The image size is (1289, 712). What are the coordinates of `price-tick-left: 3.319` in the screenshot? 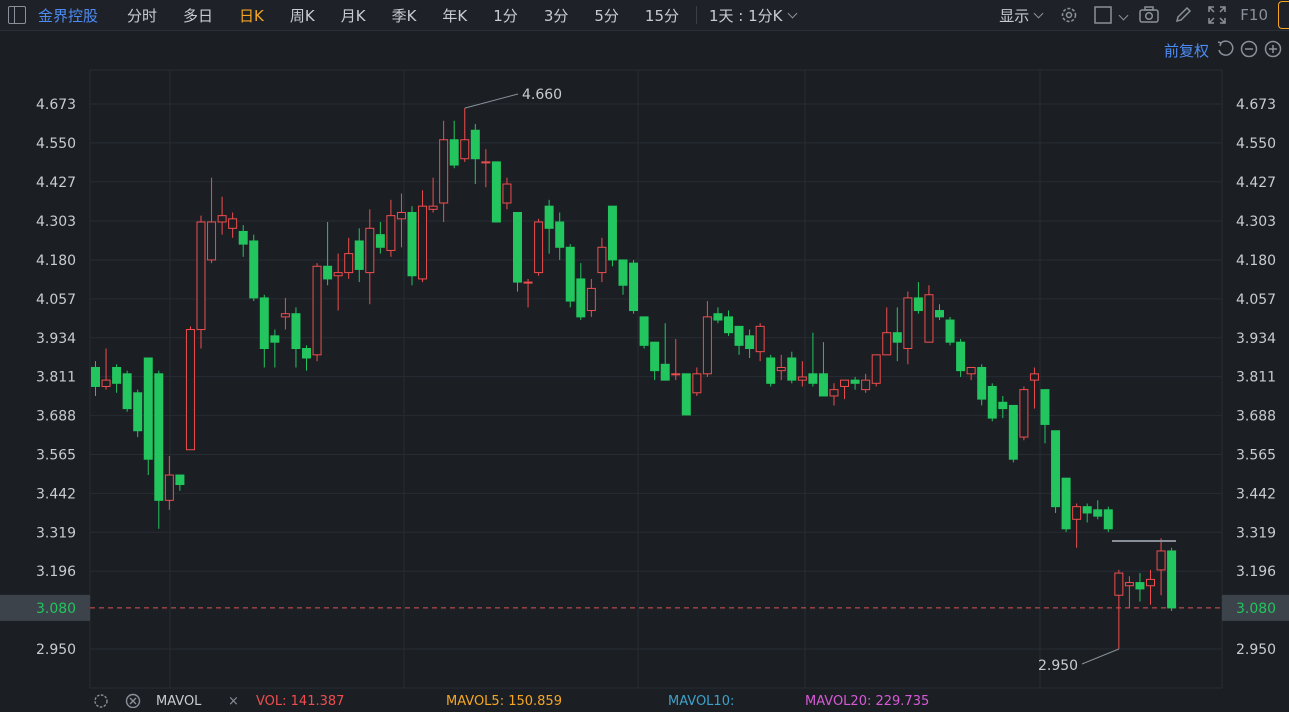 It's located at (56, 533).